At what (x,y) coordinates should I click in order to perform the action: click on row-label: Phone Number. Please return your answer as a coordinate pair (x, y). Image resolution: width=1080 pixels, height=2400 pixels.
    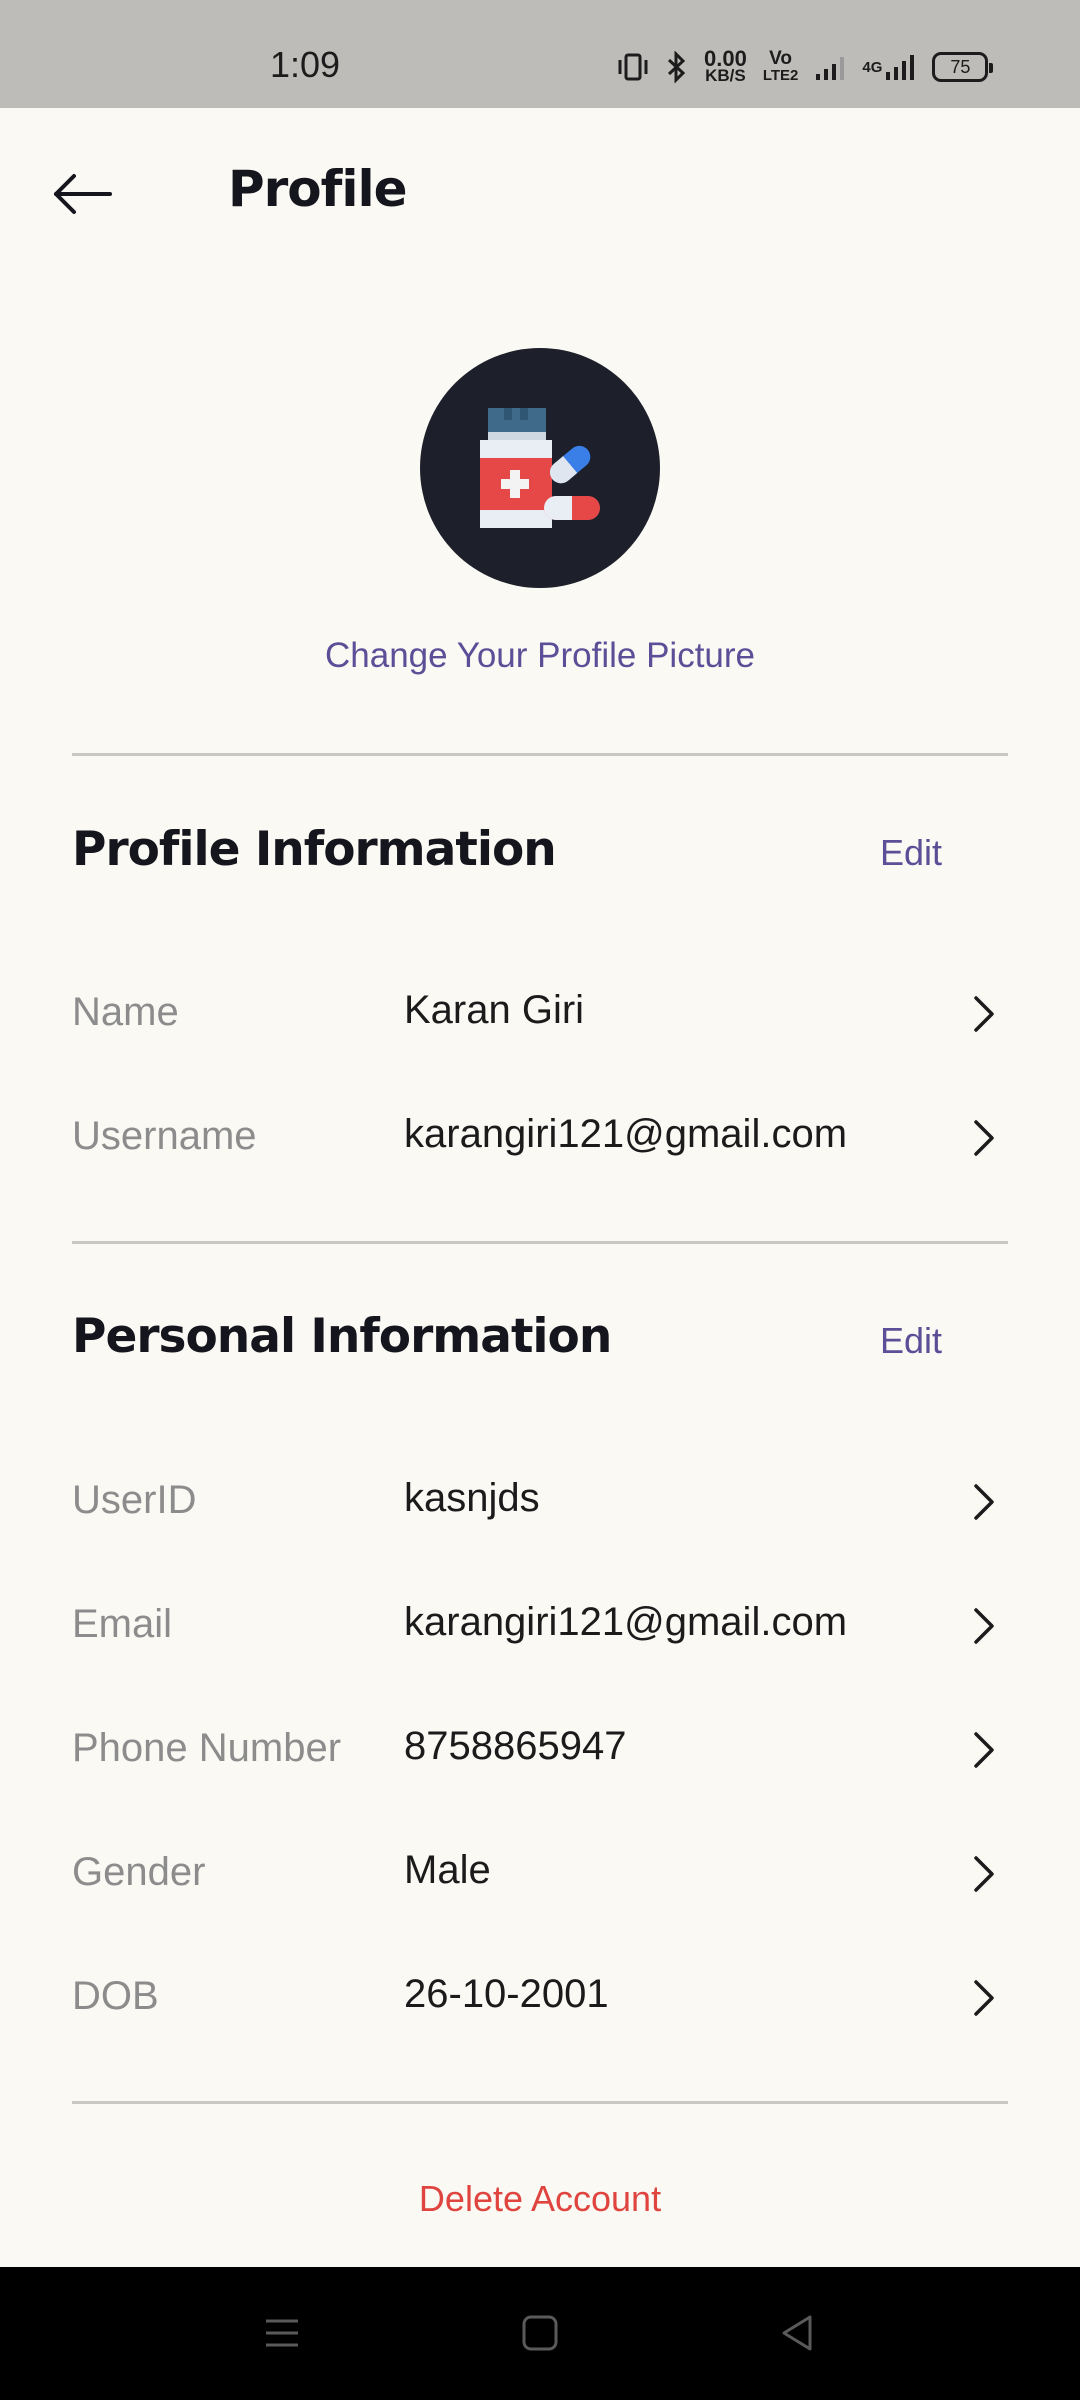
    Looking at the image, I should click on (207, 1748).